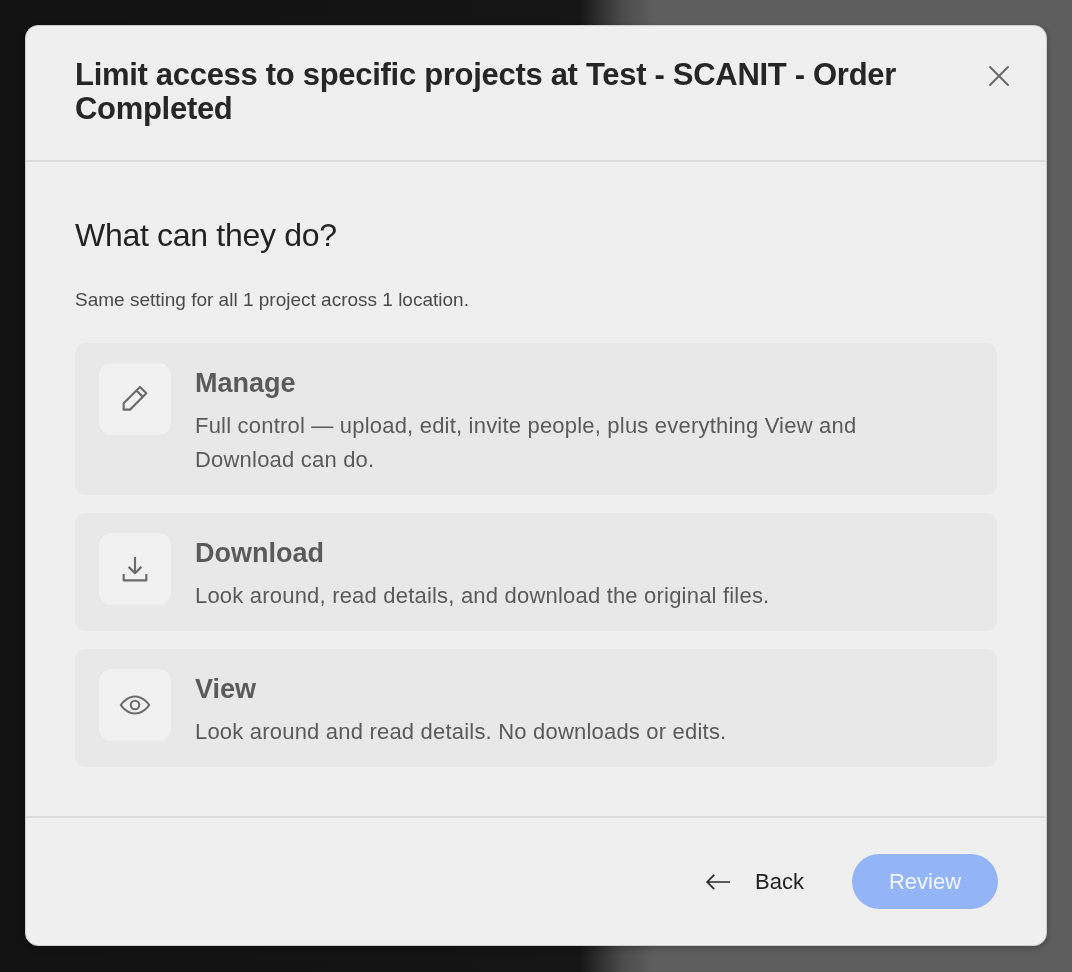 The height and width of the screenshot is (972, 1072). I want to click on pencil-icon, so click(135, 399).